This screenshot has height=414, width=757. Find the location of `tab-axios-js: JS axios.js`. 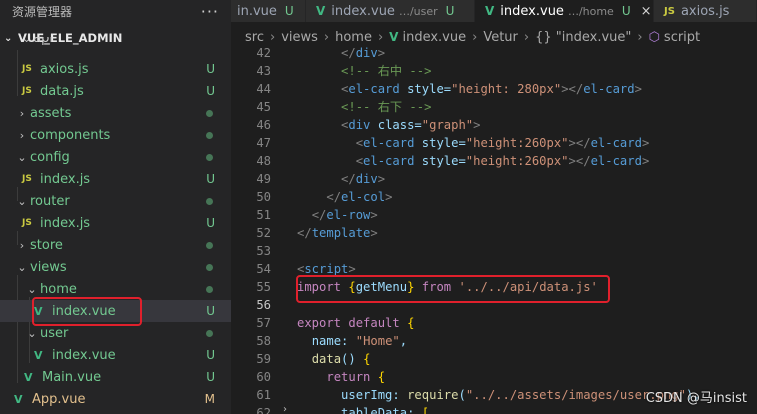

tab-axios-js: JS axios.js is located at coordinates (705, 11).